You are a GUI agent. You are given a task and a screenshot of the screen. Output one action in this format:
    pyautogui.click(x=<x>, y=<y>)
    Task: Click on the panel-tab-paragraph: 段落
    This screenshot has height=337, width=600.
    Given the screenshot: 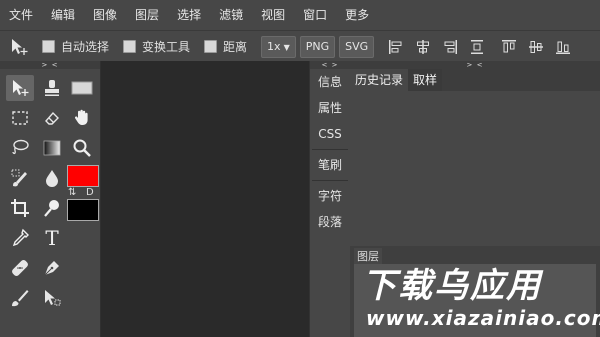 What is the action you would take?
    pyautogui.click(x=330, y=222)
    